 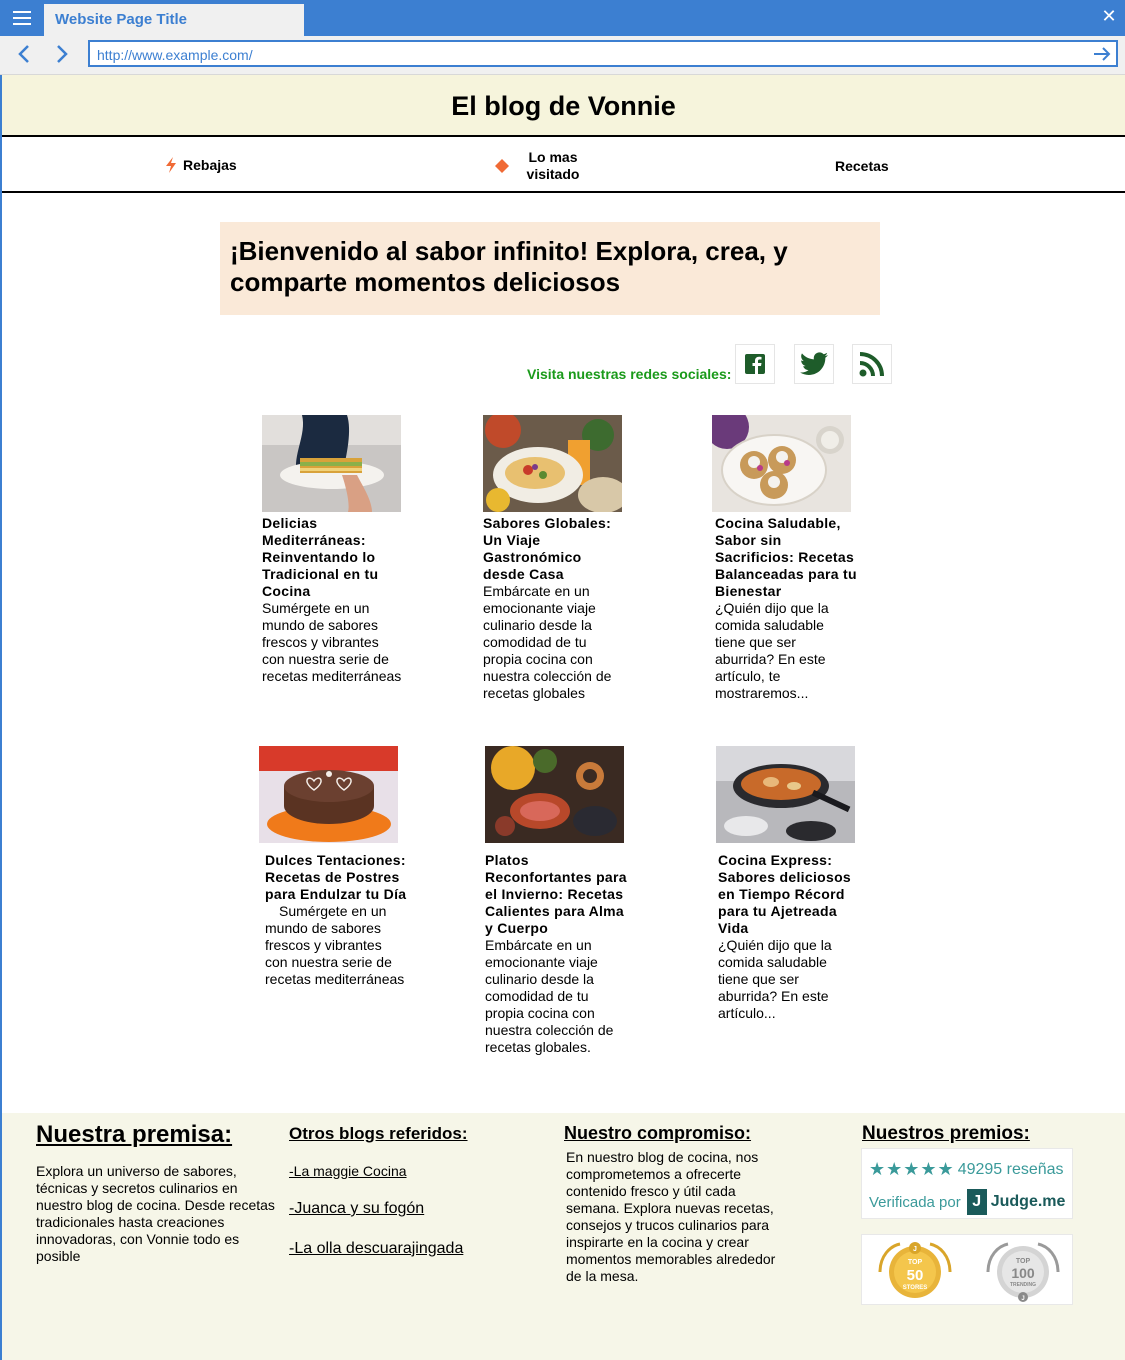 What do you see at coordinates (781, 463) in the screenshot?
I see `tostadas-photo` at bounding box center [781, 463].